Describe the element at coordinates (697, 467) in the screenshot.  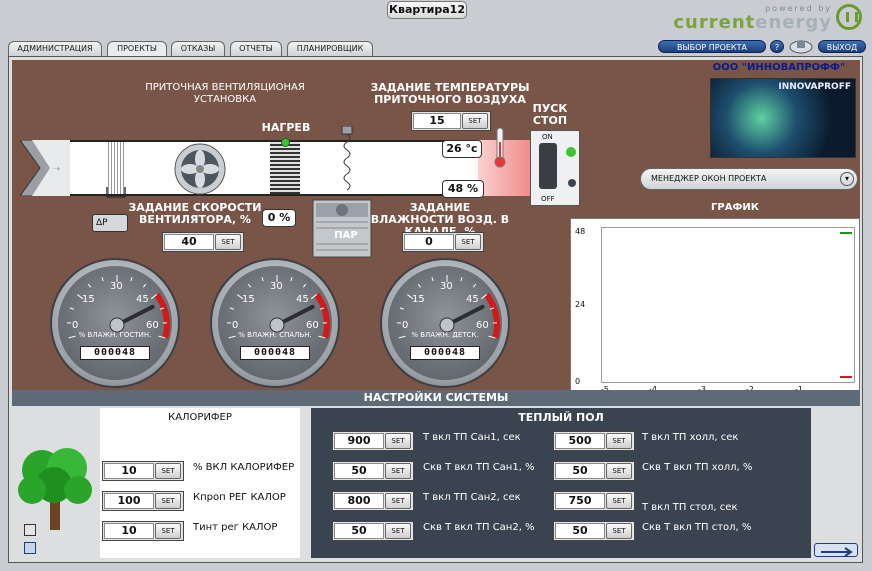
I see `floor-hall-duty-label: Скв Т вкл ТП холл, %` at that location.